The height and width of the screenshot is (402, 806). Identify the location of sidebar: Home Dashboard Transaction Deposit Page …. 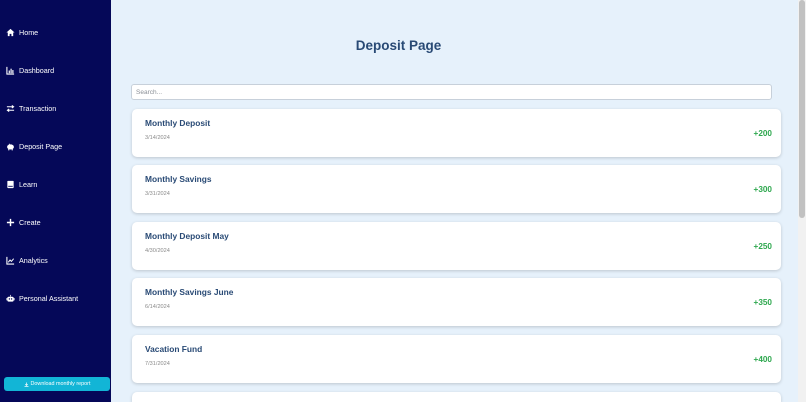
(55, 201).